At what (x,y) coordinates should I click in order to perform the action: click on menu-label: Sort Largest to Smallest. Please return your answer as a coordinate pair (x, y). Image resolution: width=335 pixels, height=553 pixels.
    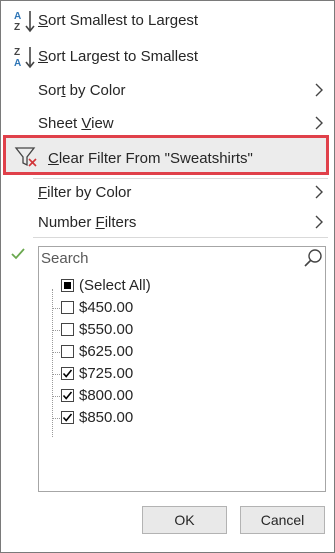
    Looking at the image, I should click on (118, 56).